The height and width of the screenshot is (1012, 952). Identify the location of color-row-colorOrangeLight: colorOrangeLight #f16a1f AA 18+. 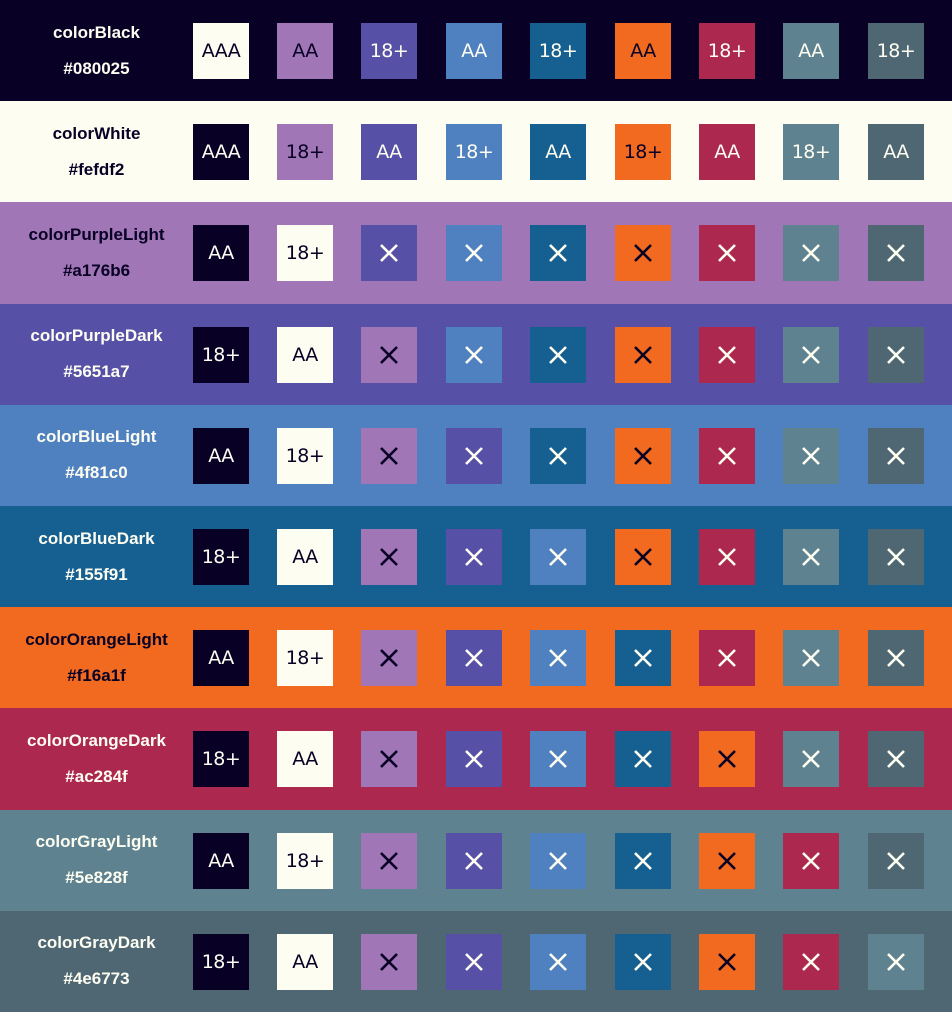
(476, 658).